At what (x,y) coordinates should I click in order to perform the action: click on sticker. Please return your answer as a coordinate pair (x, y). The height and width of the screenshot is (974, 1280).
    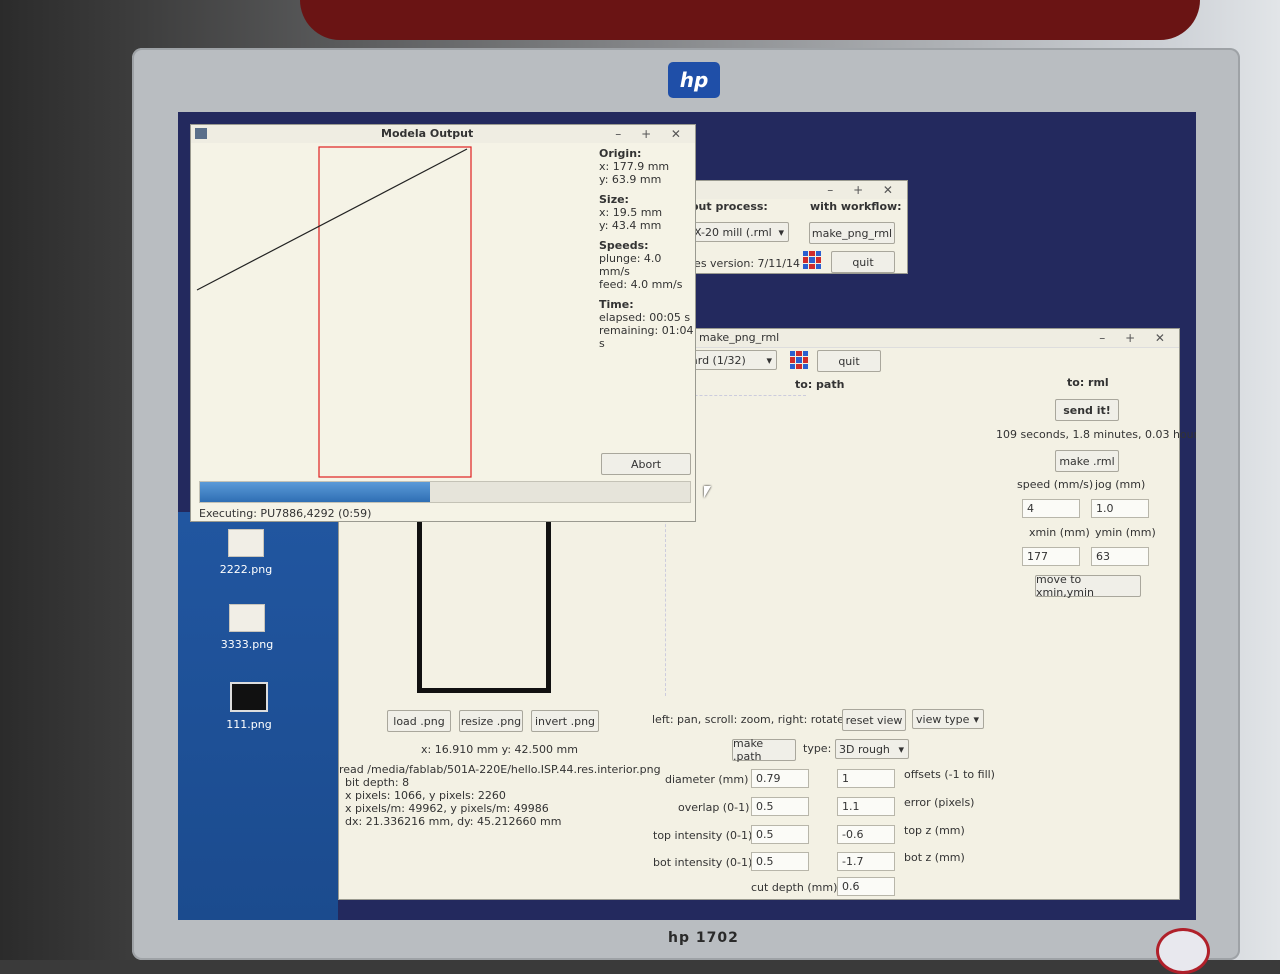
    Looking at the image, I should click on (1183, 951).